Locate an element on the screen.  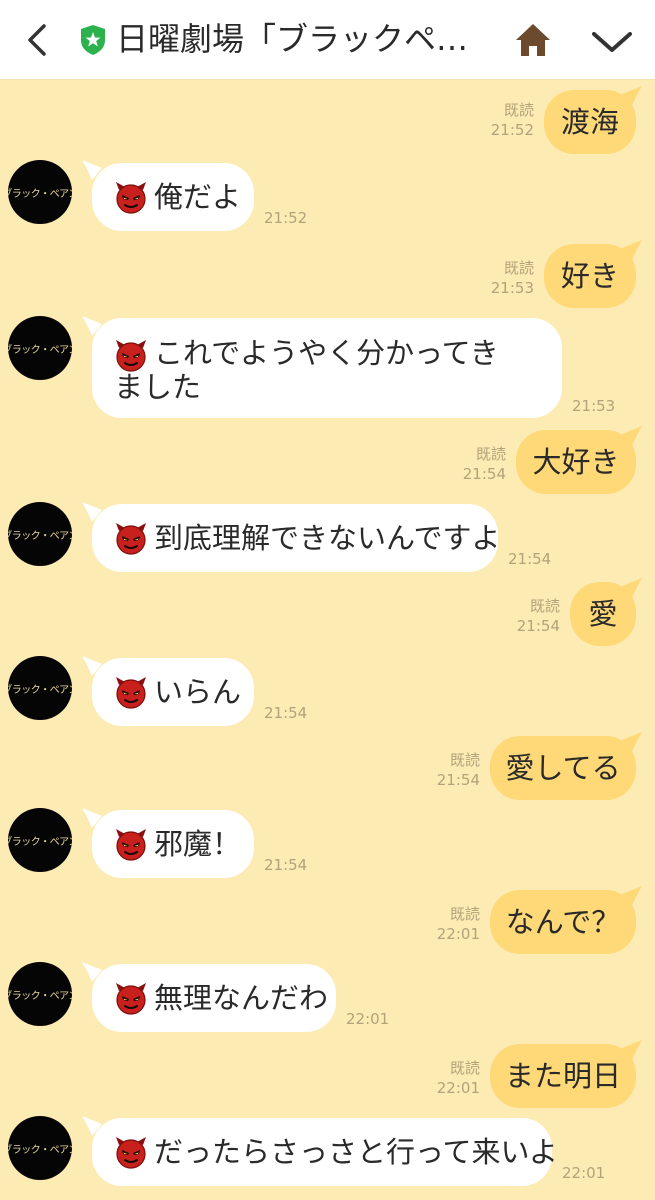
message-text: 大好き is located at coordinates (576, 462).